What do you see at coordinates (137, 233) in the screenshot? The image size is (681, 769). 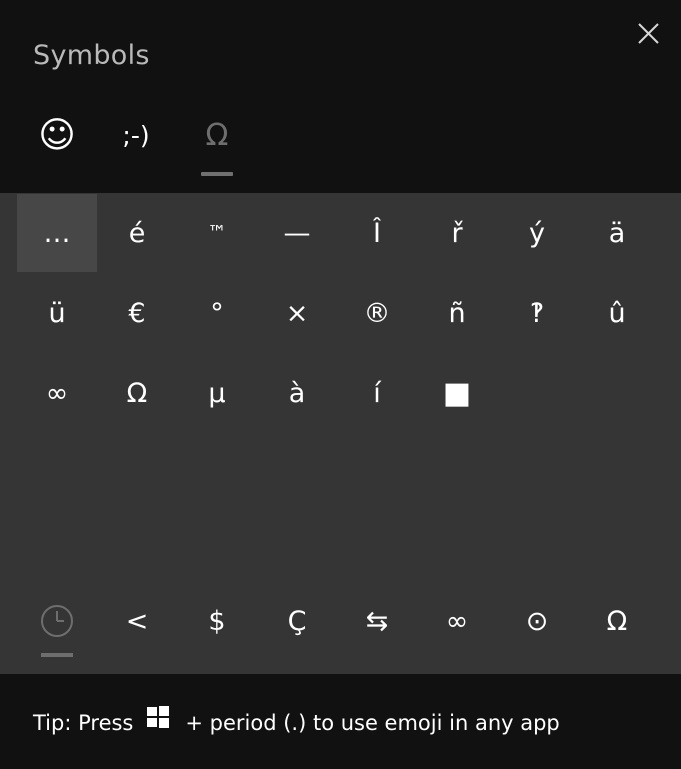 I see `symbol-cell: é` at bounding box center [137, 233].